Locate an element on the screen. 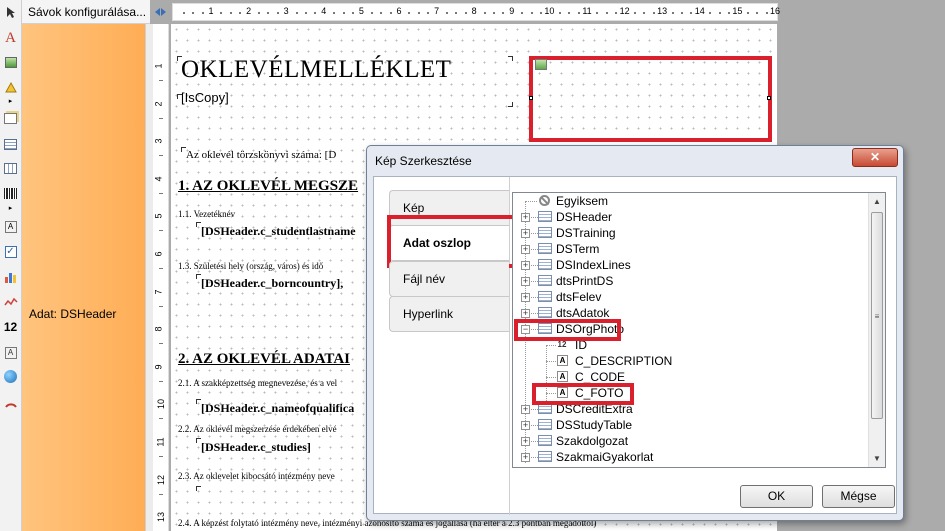 This screenshot has height=531, width=945. tree-item-dsterm: + DSTerm is located at coordinates (688, 249).